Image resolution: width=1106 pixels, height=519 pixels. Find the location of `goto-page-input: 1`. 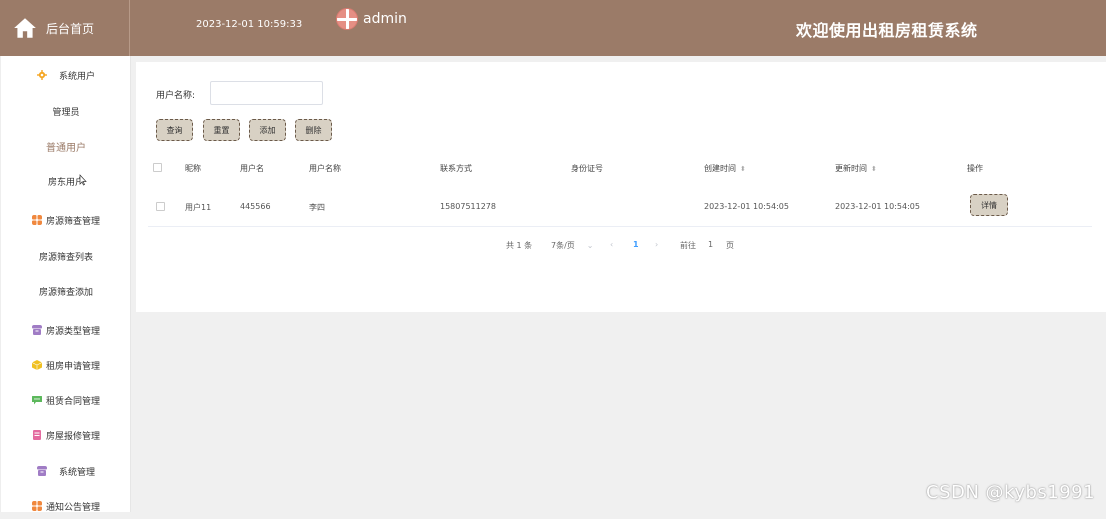

goto-page-input: 1 is located at coordinates (710, 244).